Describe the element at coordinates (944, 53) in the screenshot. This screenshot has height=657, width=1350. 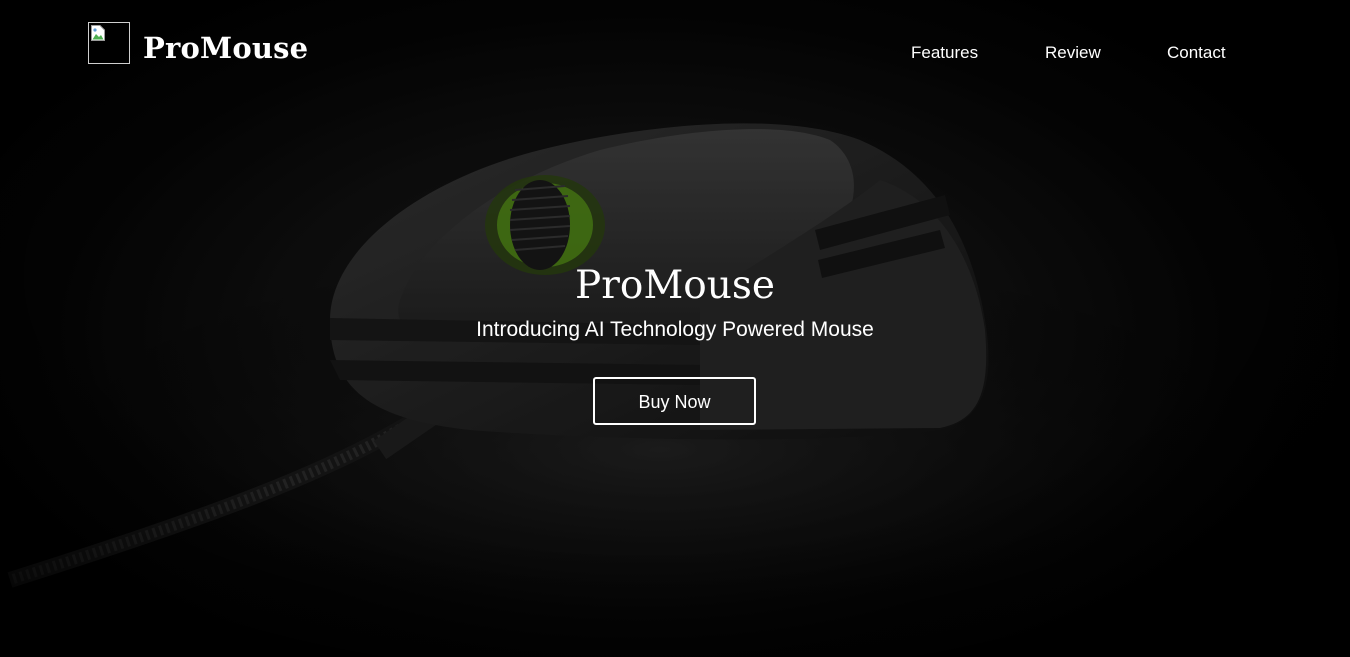
I see `nav-link-features: Features` at that location.